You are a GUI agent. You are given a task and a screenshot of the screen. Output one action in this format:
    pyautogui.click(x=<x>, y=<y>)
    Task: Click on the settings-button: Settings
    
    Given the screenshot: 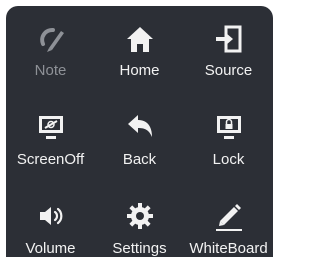 What is the action you would take?
    pyautogui.click(x=139, y=215)
    